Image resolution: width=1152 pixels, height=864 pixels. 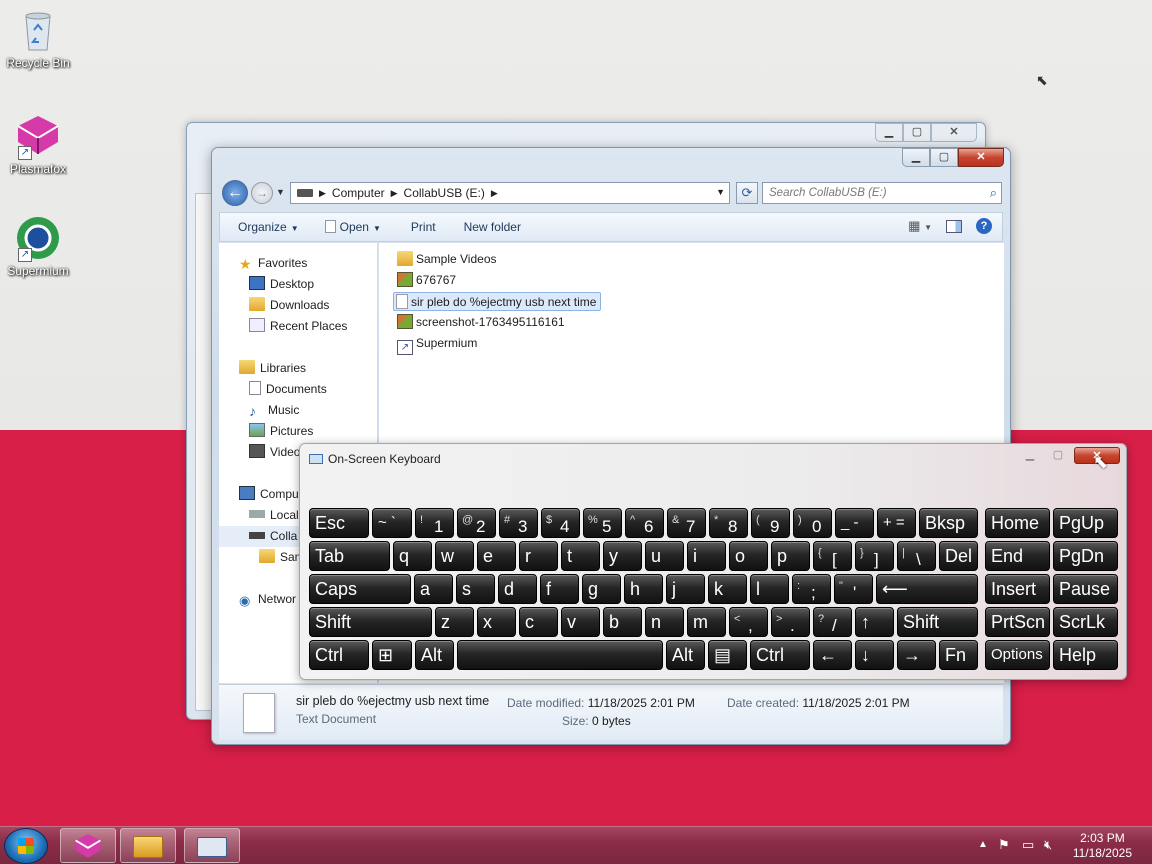 I want to click on key-k: k, so click(x=727, y=589).